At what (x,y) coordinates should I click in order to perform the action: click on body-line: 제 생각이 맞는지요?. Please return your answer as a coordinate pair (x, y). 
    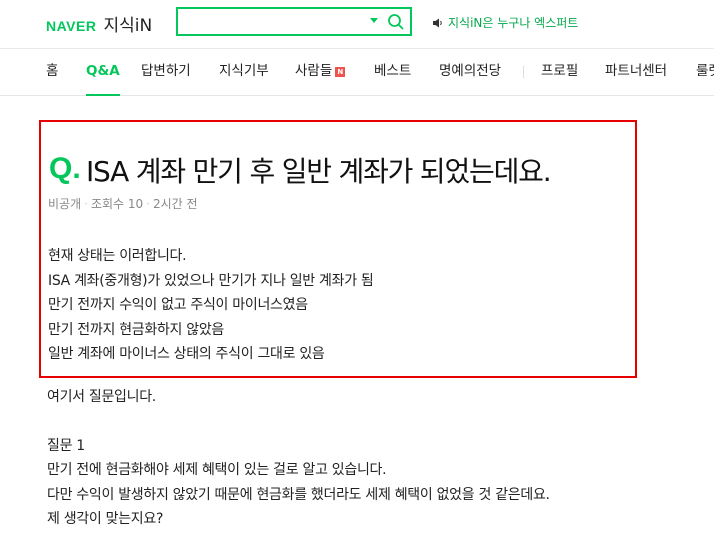
    Looking at the image, I should click on (105, 518).